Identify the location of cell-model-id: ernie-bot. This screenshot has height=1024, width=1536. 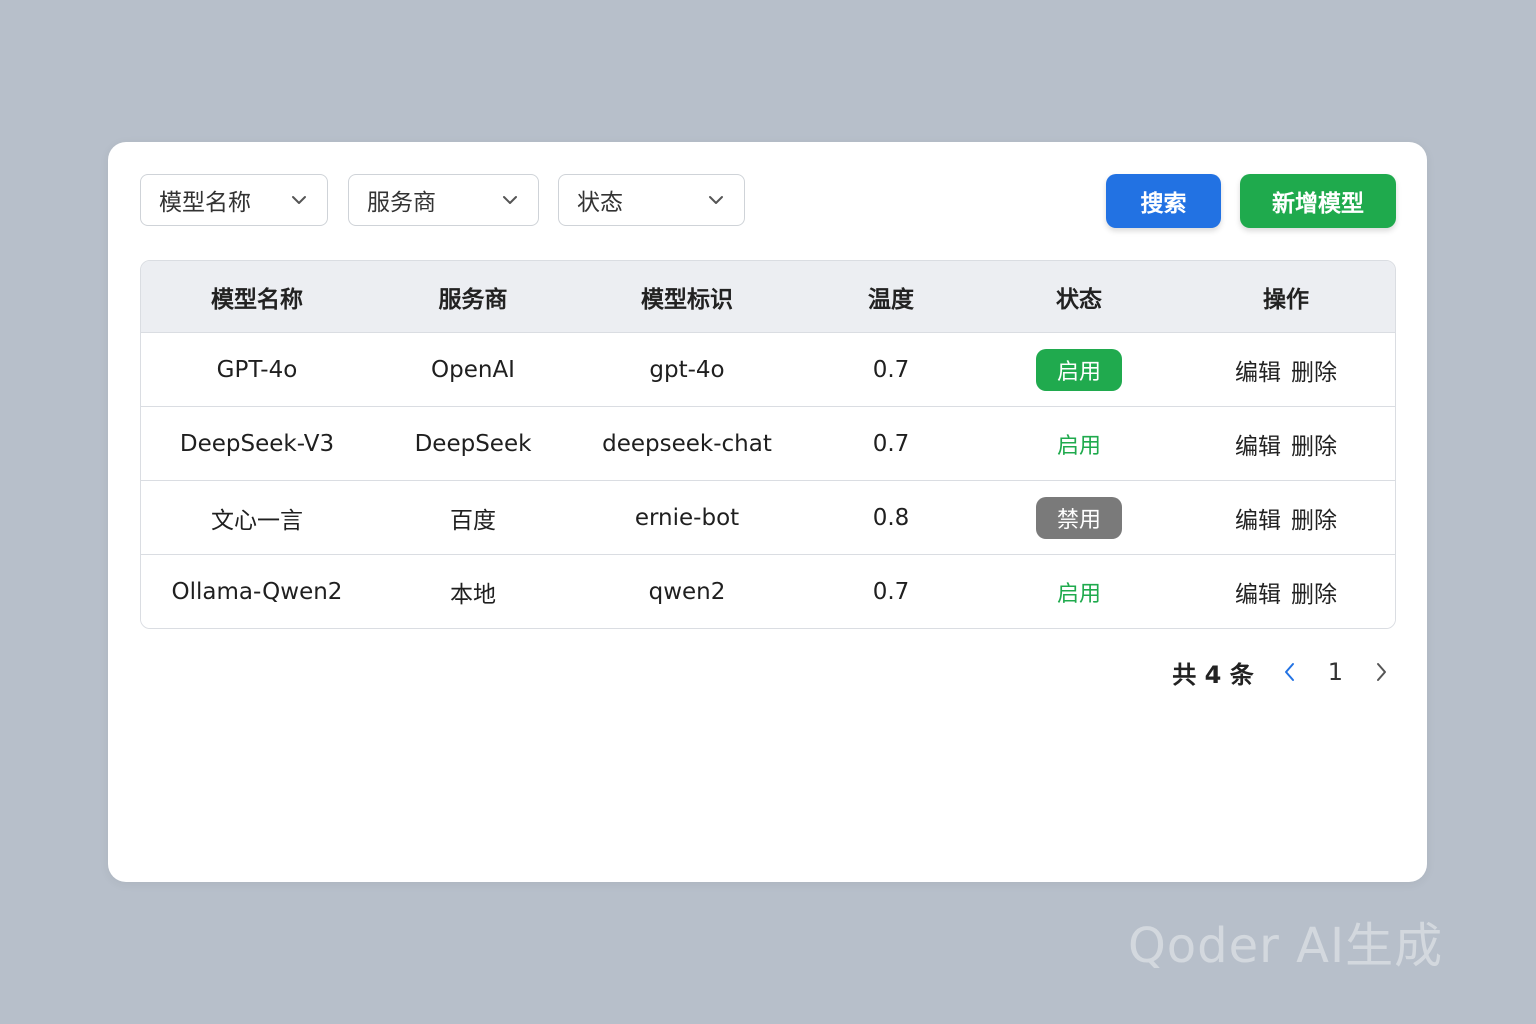
(687, 517).